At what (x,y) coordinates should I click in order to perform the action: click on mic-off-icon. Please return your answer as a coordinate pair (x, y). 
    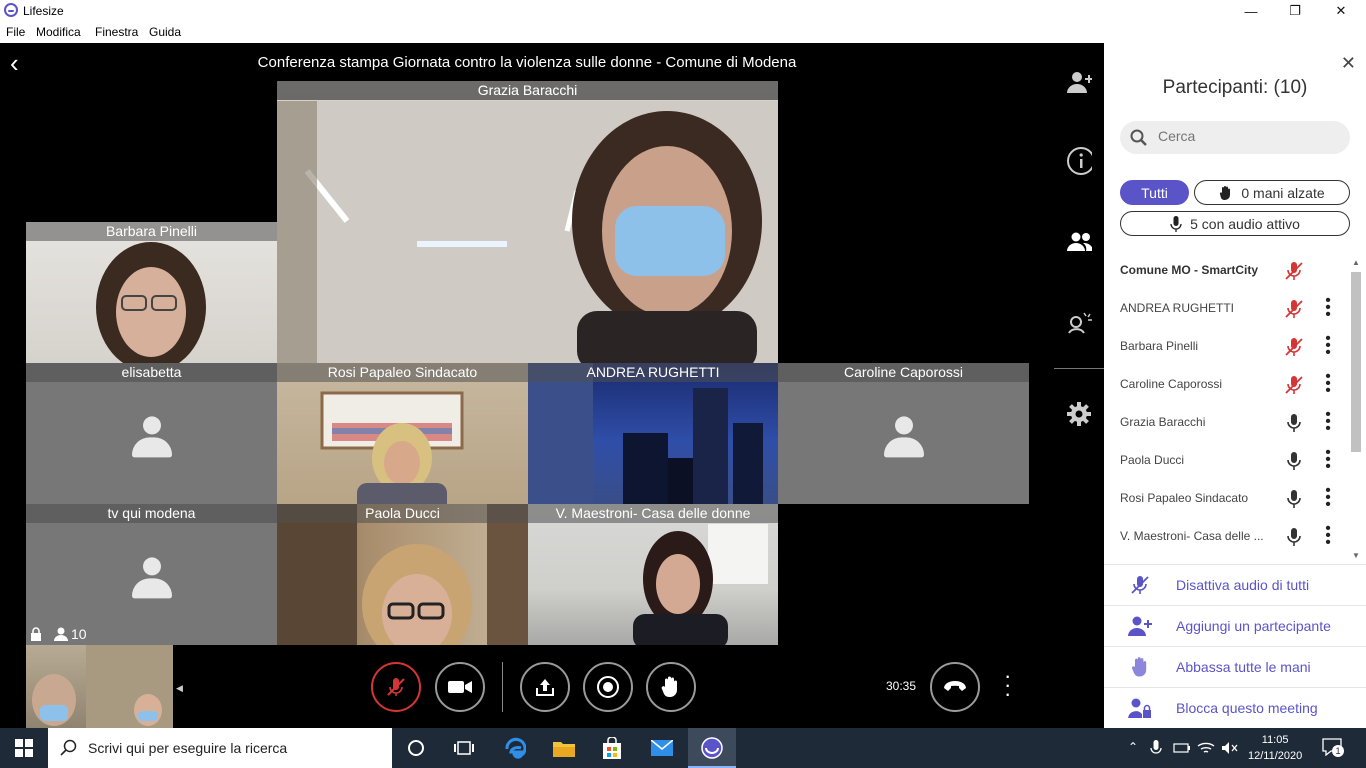
    Looking at the image, I should click on (396, 687).